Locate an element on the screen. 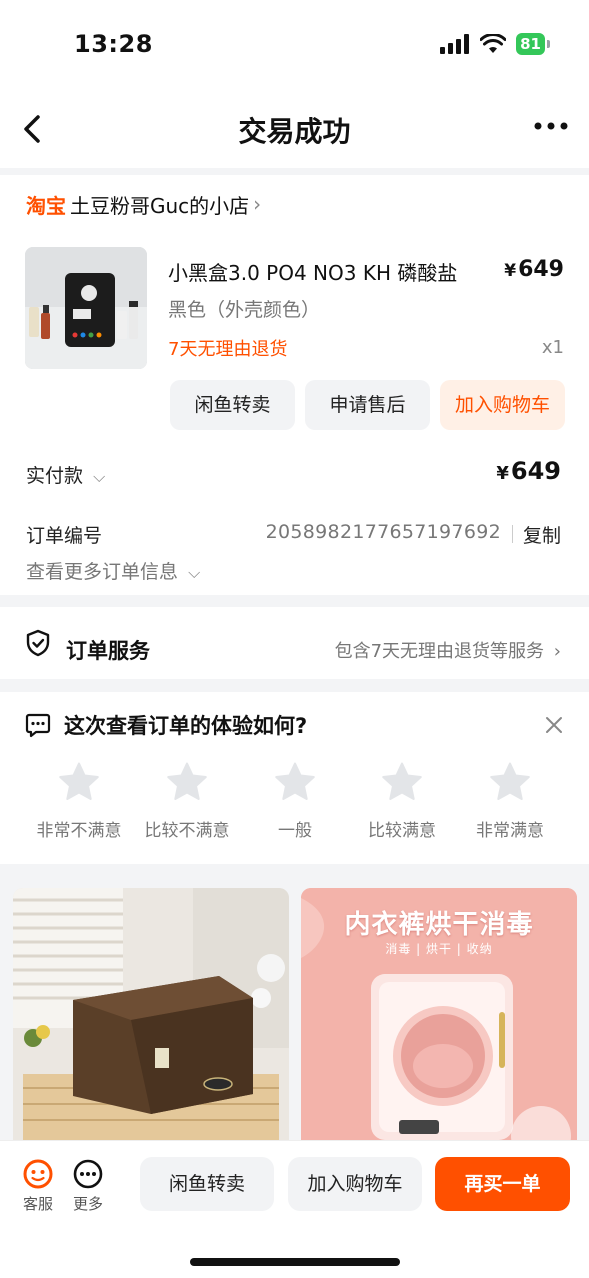 Image resolution: width=589 pixels, height=1278 pixels. product-price: ¥649 is located at coordinates (534, 269).